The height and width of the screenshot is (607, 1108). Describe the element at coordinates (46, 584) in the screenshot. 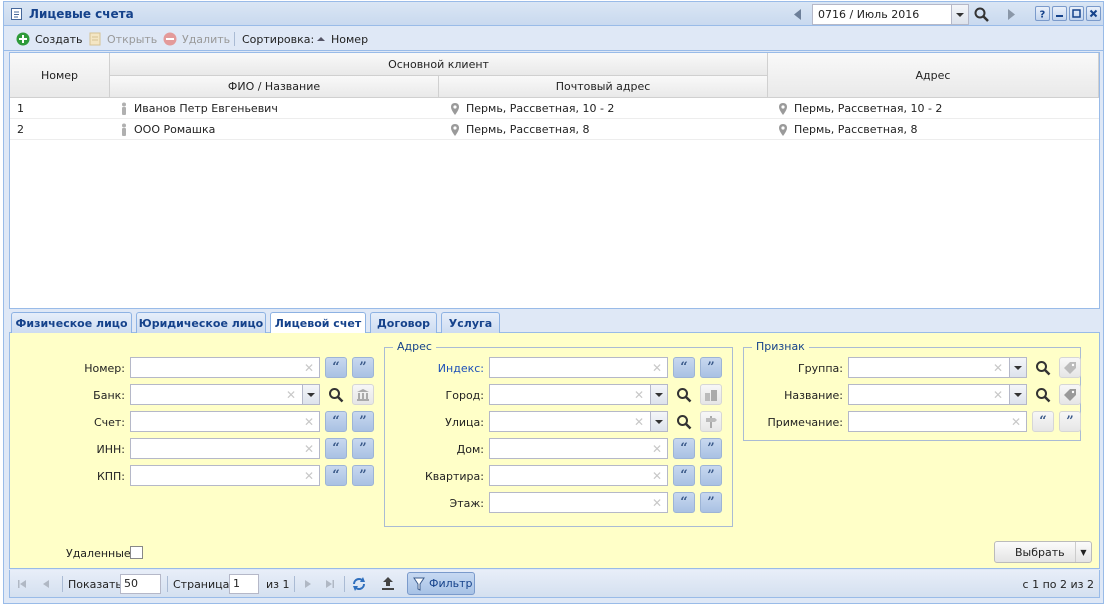

I see `prev-page-icon` at that location.